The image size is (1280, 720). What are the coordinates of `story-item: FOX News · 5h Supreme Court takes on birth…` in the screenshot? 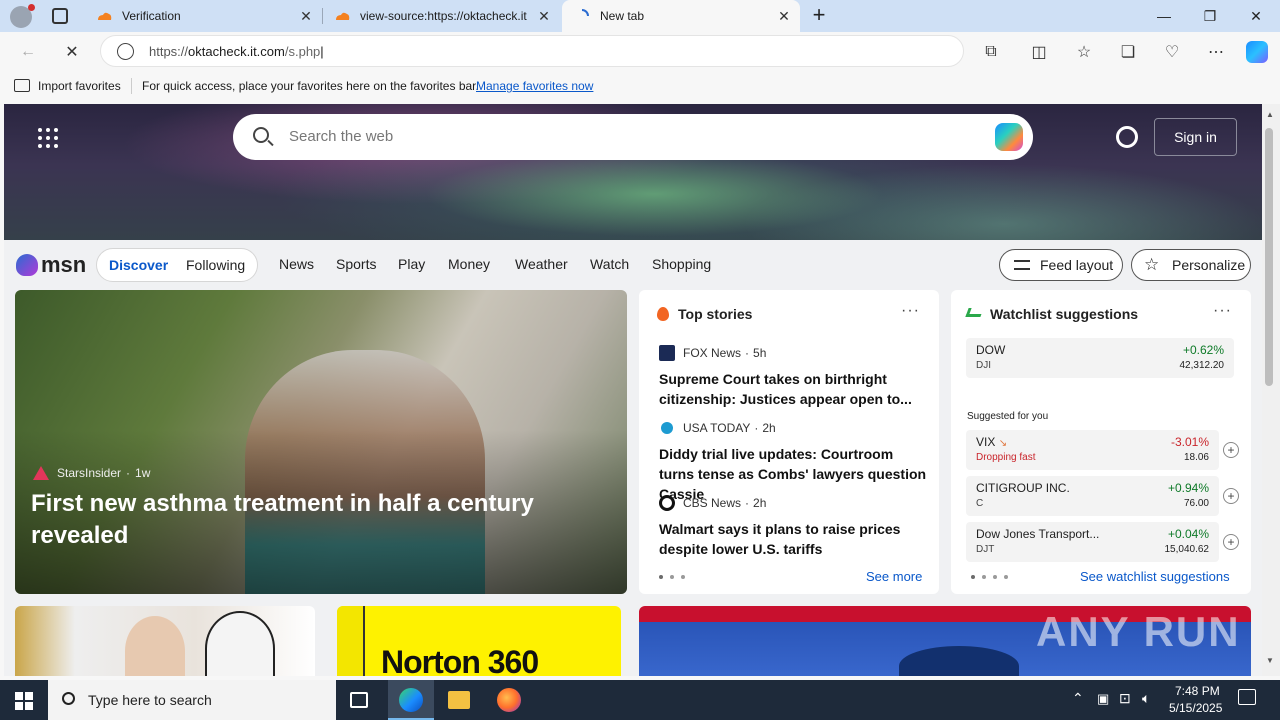 It's located at (794, 377).